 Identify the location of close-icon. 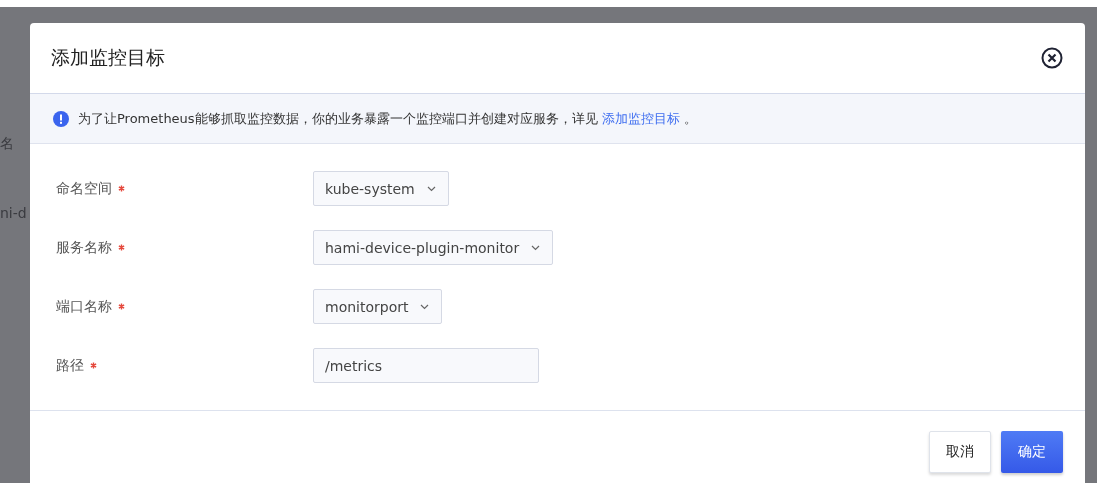
(1052, 58).